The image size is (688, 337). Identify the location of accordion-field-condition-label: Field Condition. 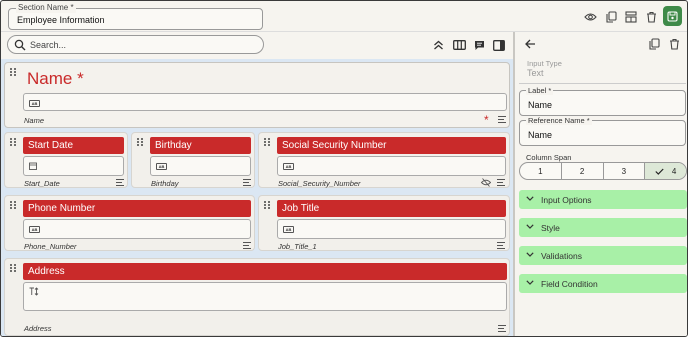
(569, 284).